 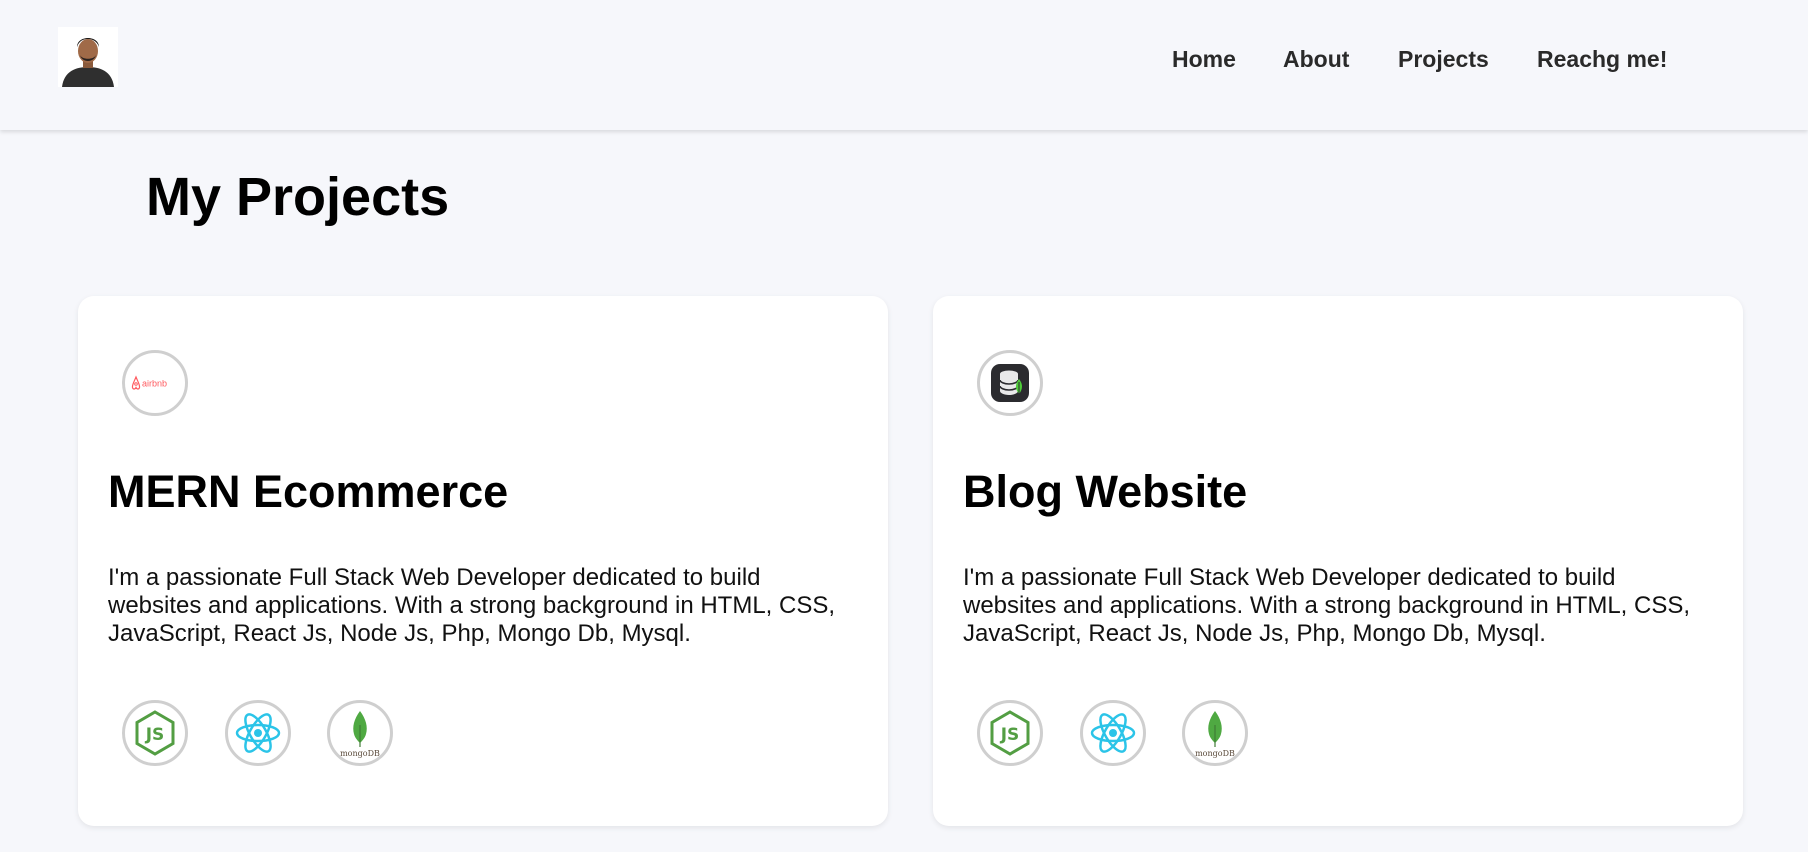 I want to click on airbnb-logo-icon: airbnb, so click(x=155, y=383).